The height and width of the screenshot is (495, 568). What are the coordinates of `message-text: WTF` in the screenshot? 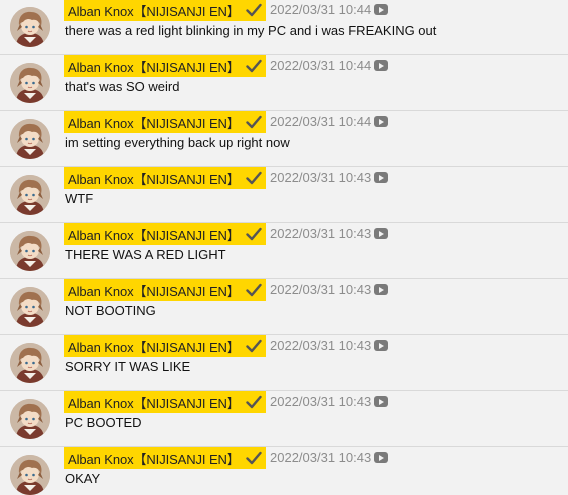 It's located at (79, 198).